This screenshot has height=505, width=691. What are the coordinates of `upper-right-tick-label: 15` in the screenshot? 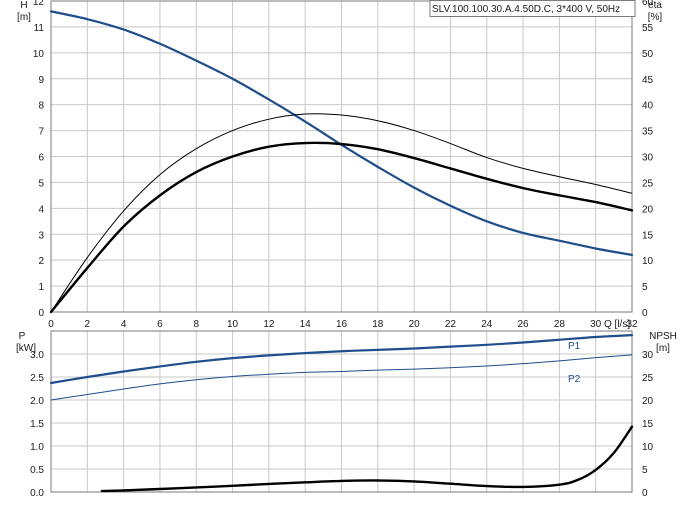 It's located at (648, 235).